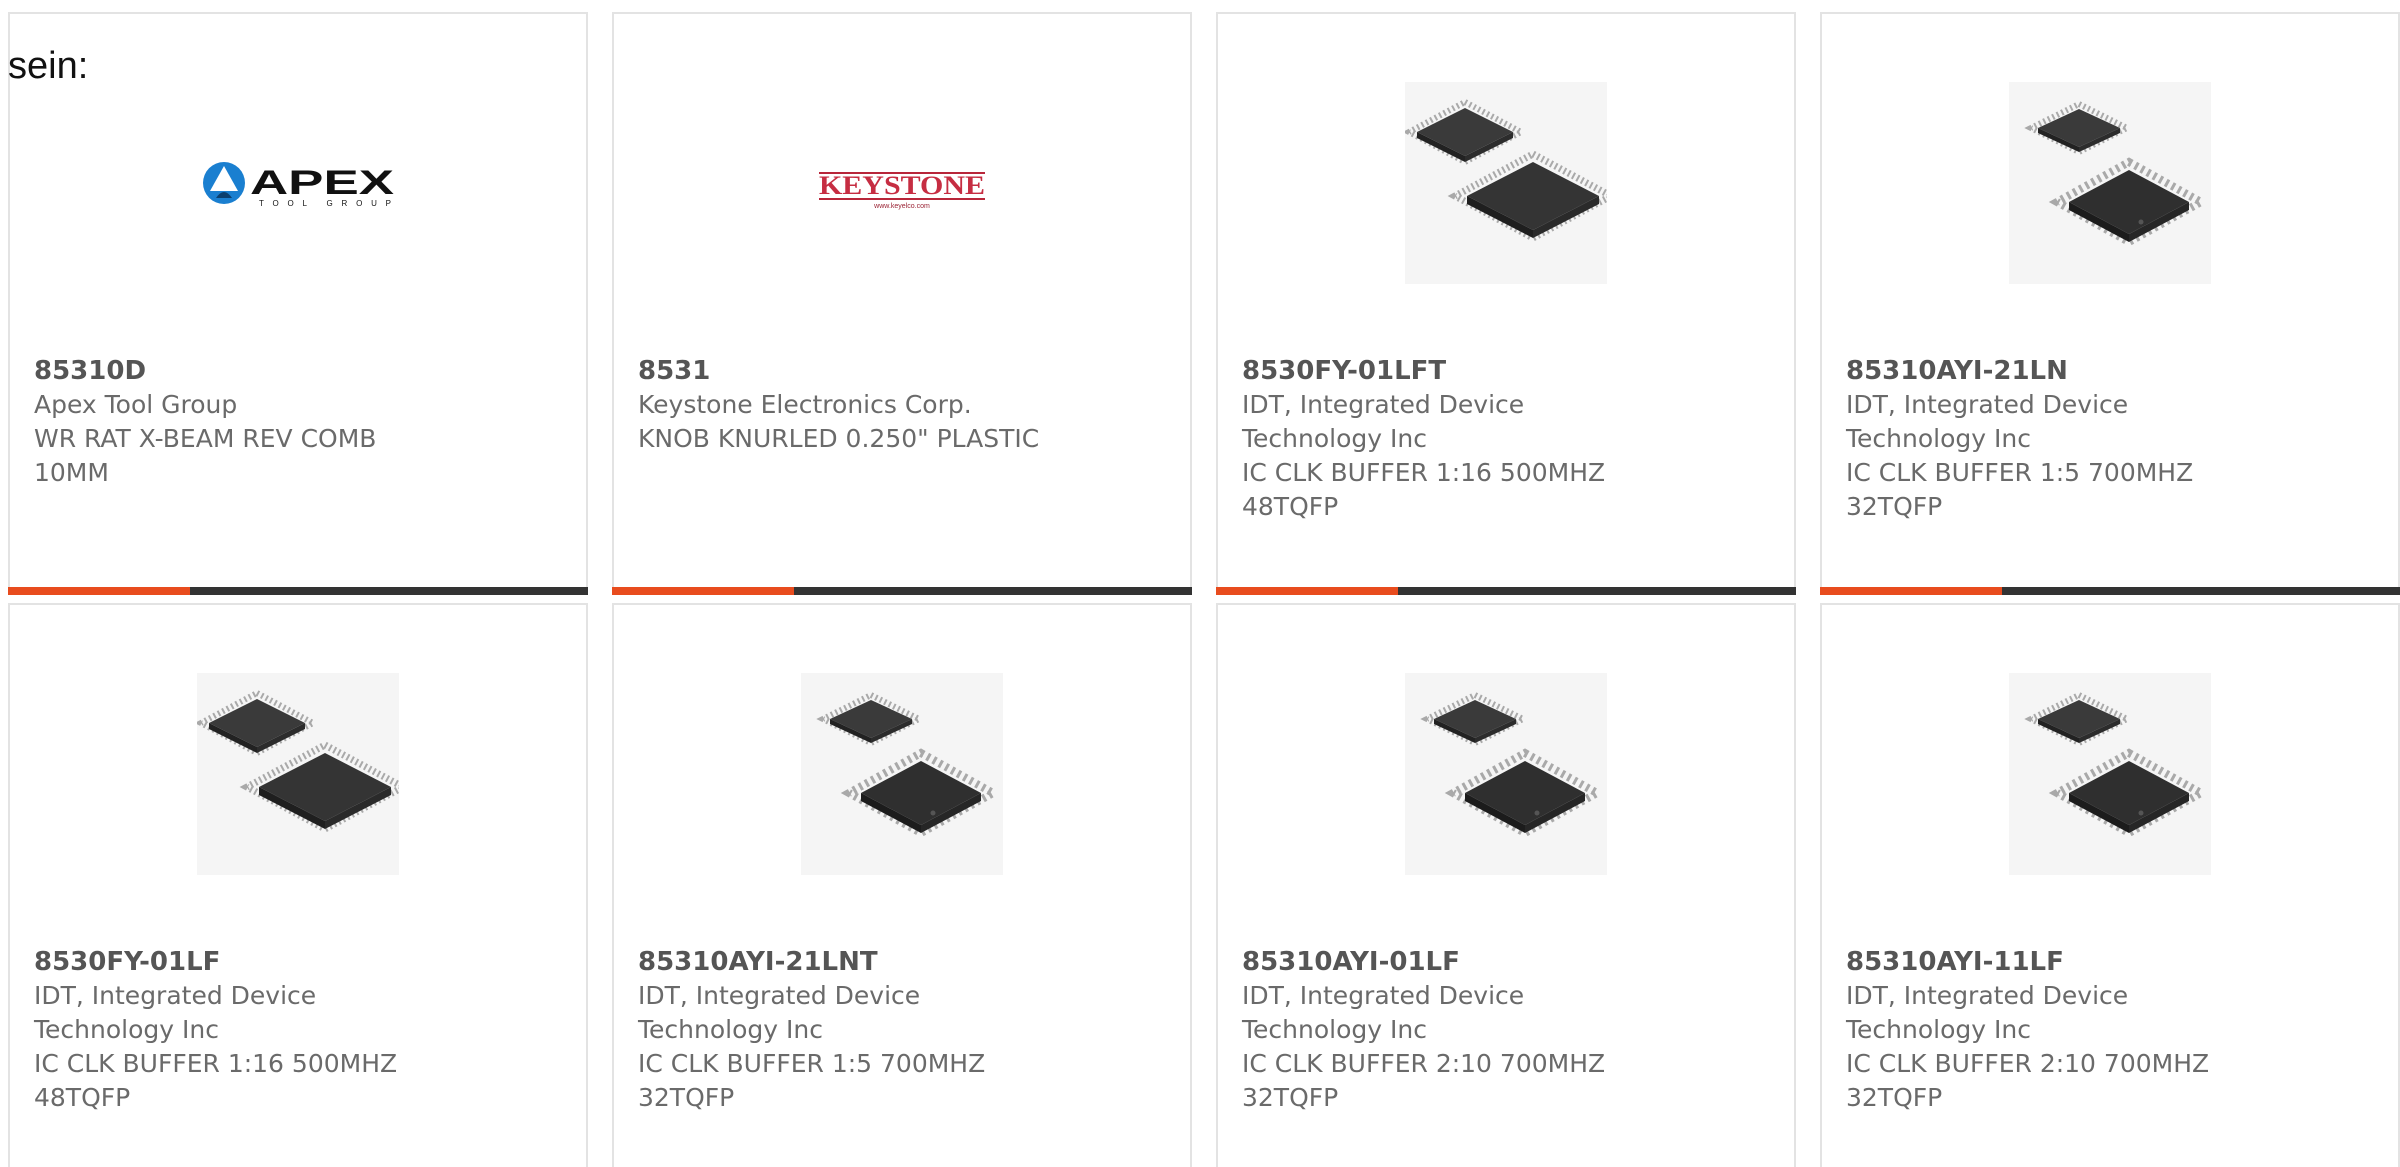  Describe the element at coordinates (902, 185) in the screenshot. I see `logo-text: KEYSTONE` at that location.